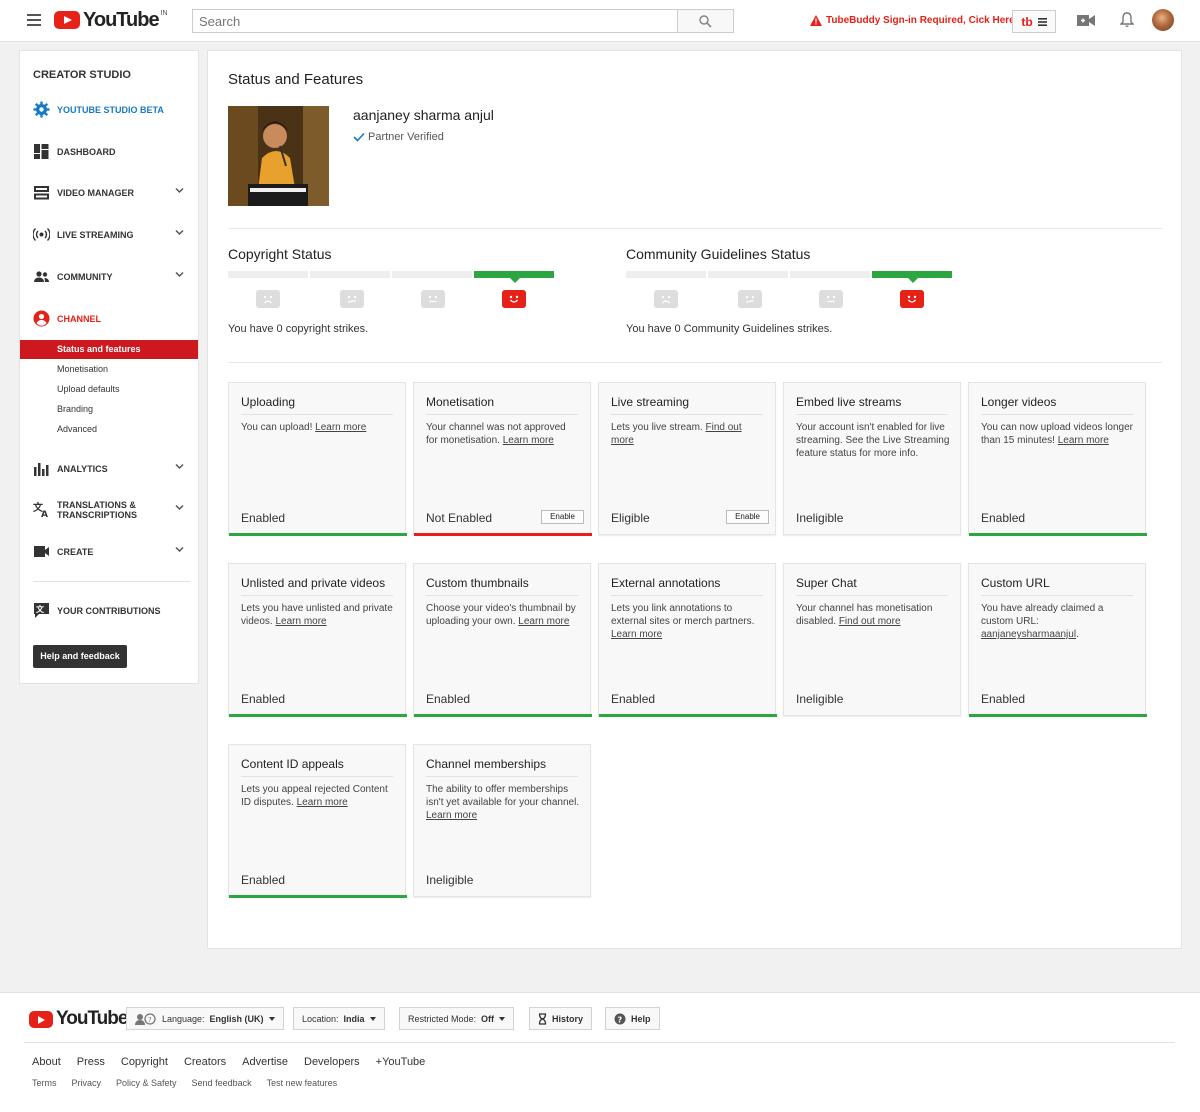 This screenshot has height=1112, width=1200. I want to click on sidebar-item-dashboard: DASHBOARD, so click(109, 152).